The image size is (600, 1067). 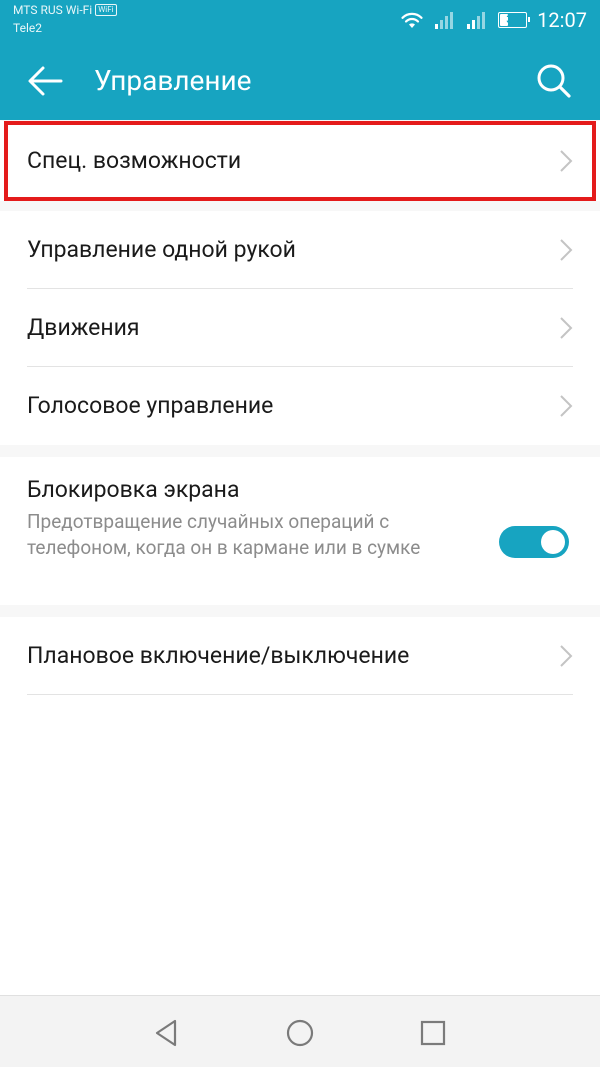 I want to click on menu-item-label: Спец. возможности, so click(x=134, y=160).